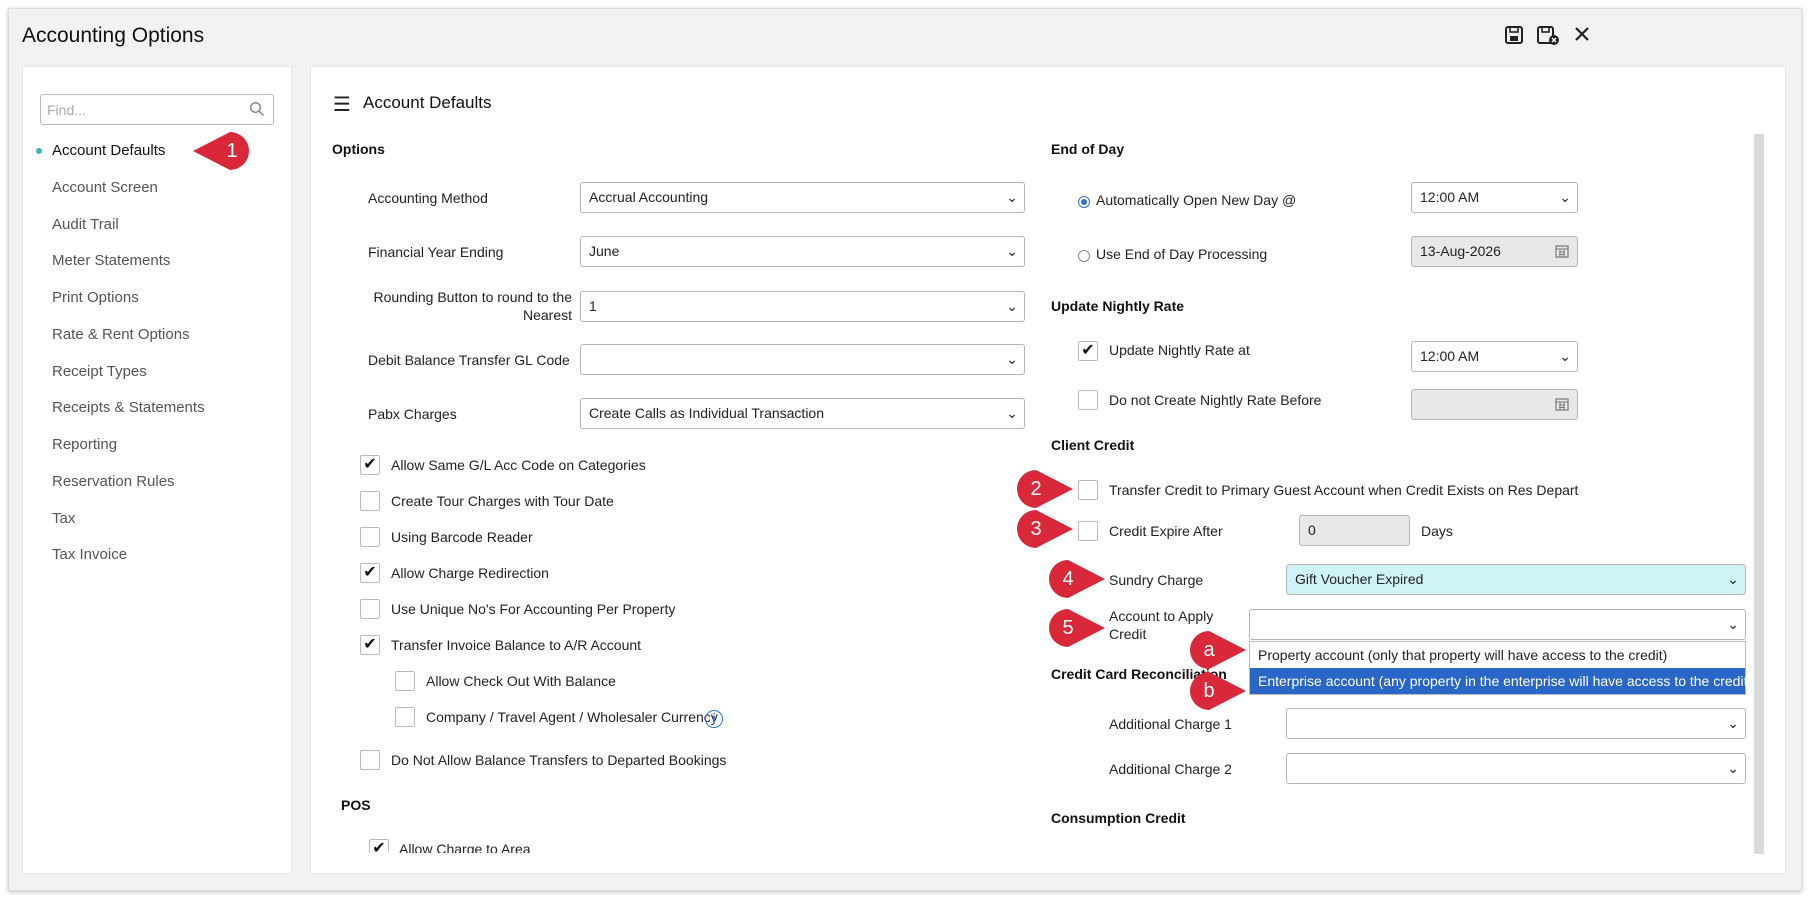 Image resolution: width=1810 pixels, height=899 pixels. I want to click on credit-expire-days-input: 0, so click(1354, 530).